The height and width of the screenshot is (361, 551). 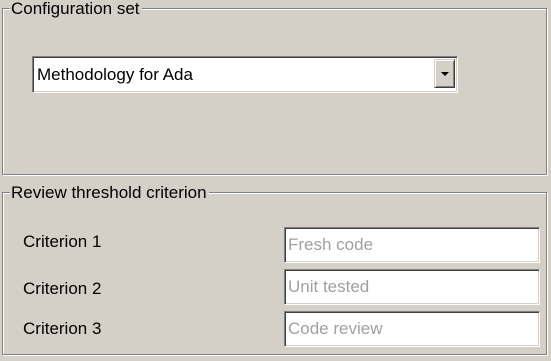 I want to click on criterion-2-input, so click(x=412, y=287).